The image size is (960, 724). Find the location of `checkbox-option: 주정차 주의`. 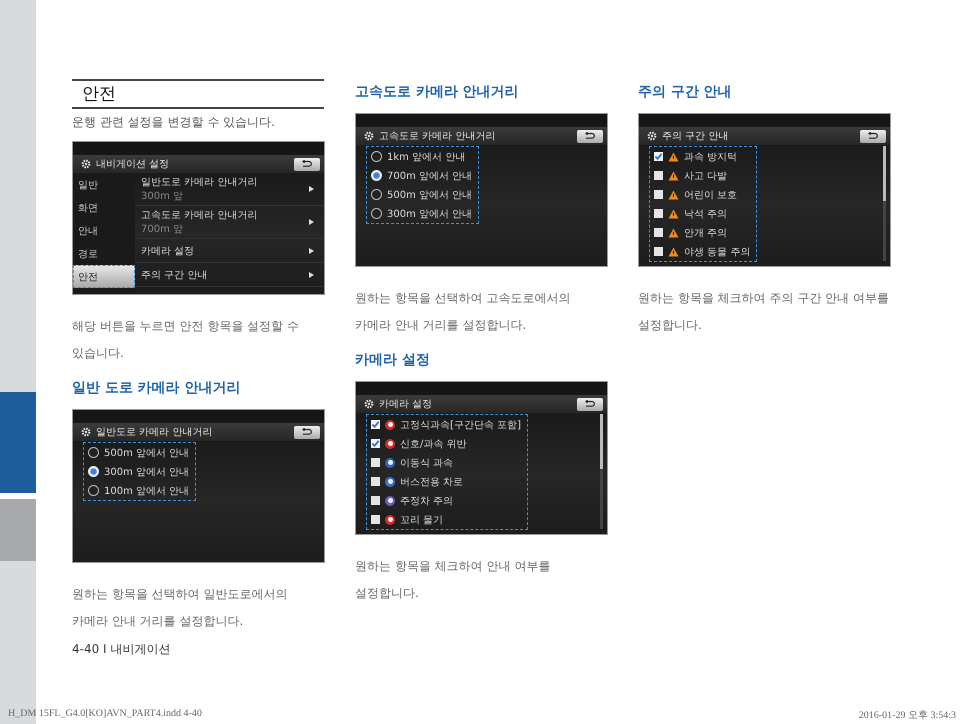

checkbox-option: 주정차 주의 is located at coordinates (446, 500).